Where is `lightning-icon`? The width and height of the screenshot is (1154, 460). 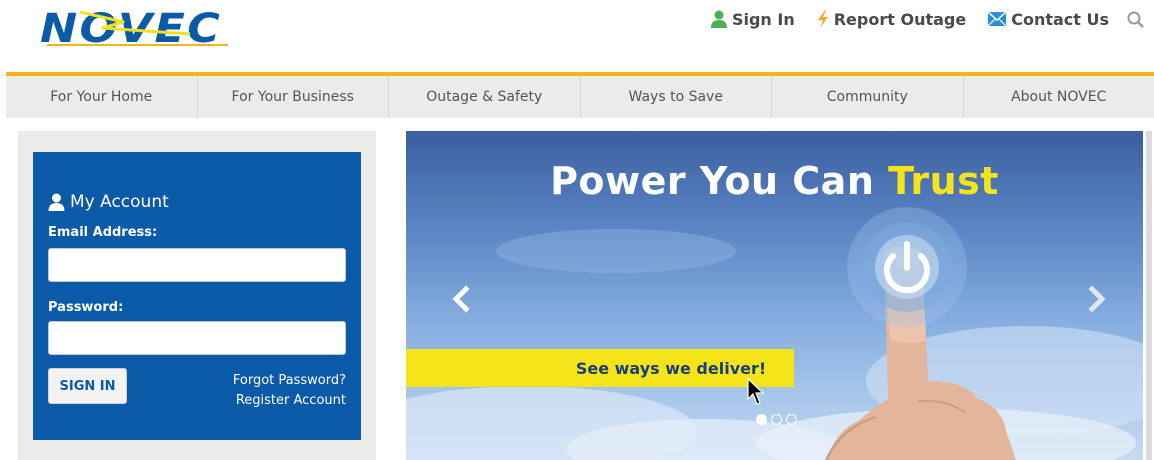
lightning-icon is located at coordinates (822, 19).